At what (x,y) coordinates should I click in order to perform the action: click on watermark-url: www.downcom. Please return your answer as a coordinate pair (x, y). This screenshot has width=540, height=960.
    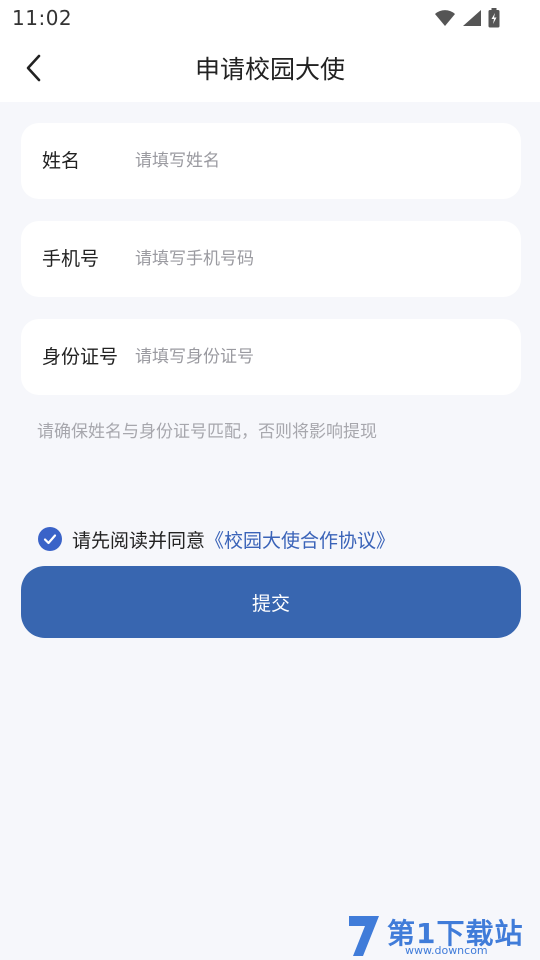
    Looking at the image, I should click on (446, 950).